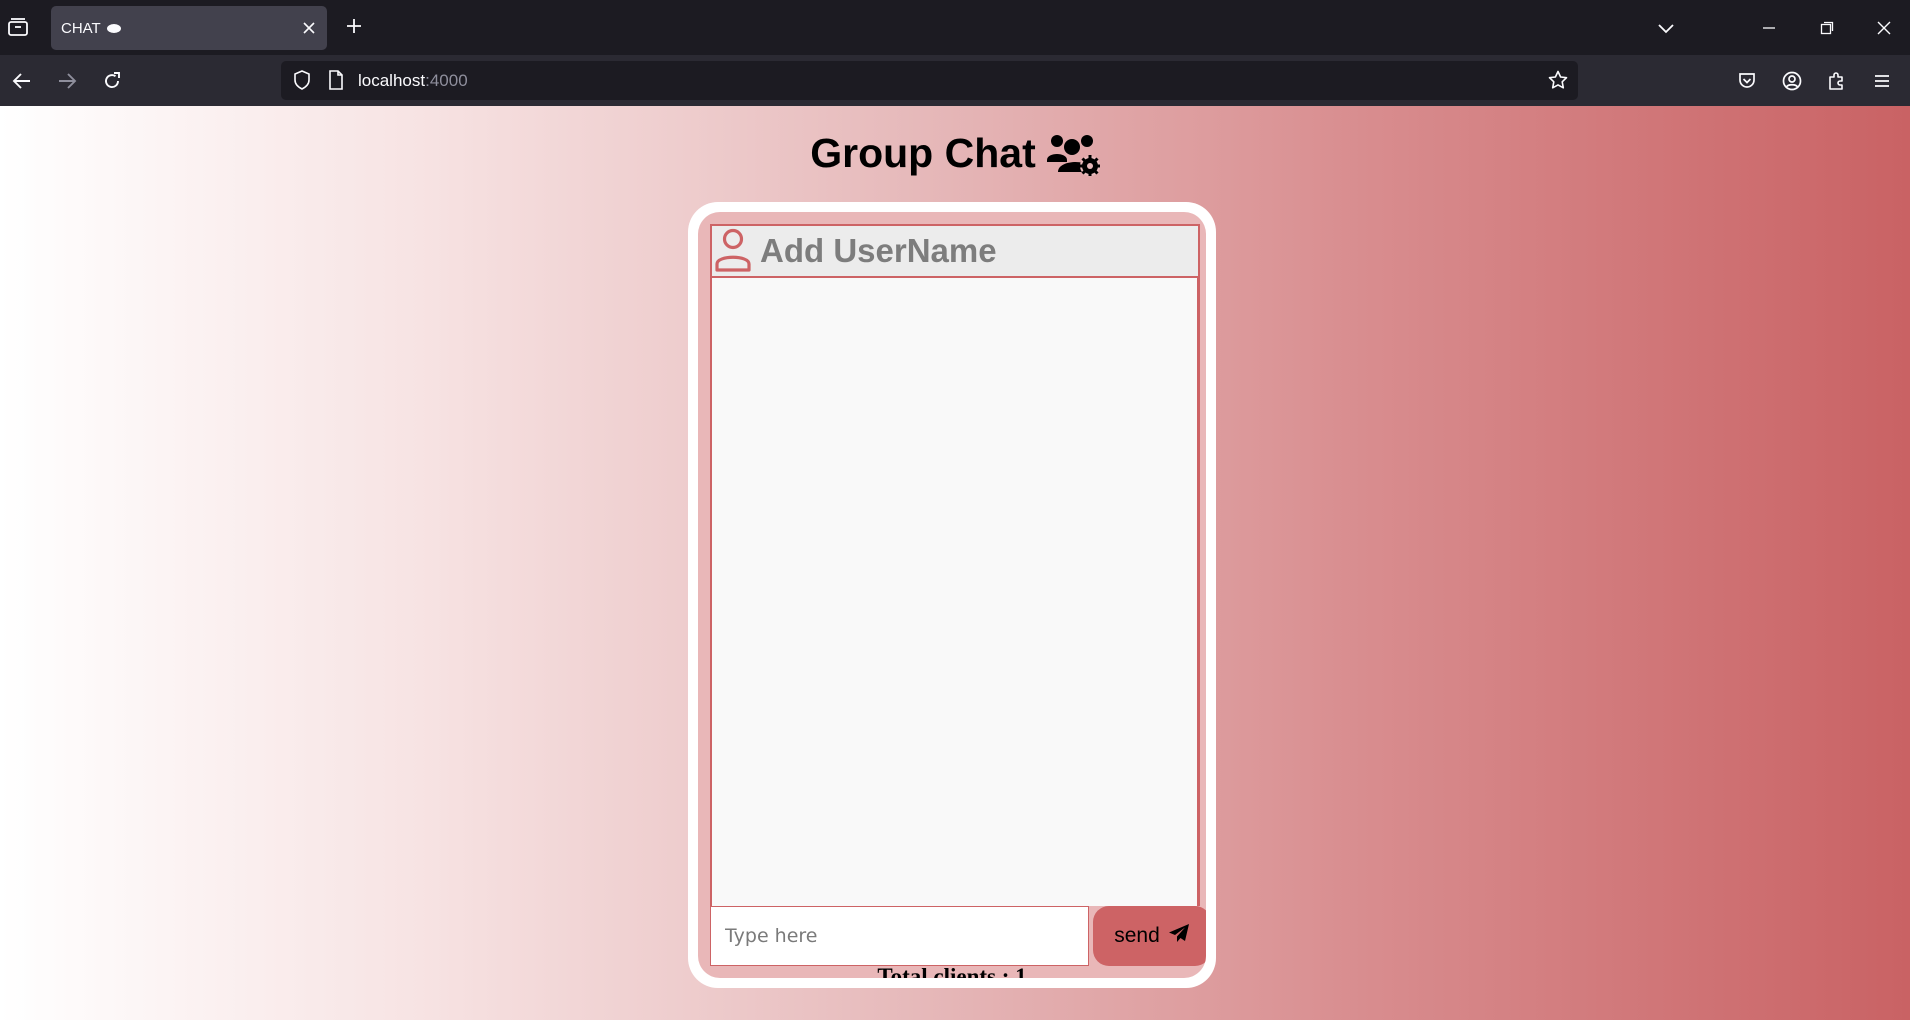  What do you see at coordinates (1769, 28) in the screenshot?
I see `minimize-icon` at bounding box center [1769, 28].